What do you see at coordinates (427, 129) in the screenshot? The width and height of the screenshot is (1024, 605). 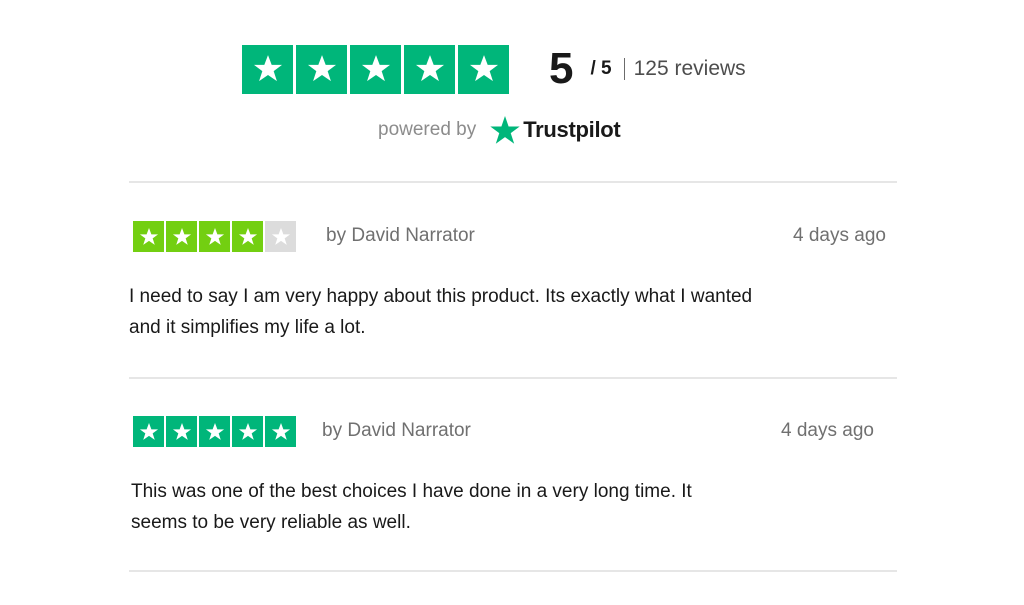 I see `powered-by-label: powered by` at bounding box center [427, 129].